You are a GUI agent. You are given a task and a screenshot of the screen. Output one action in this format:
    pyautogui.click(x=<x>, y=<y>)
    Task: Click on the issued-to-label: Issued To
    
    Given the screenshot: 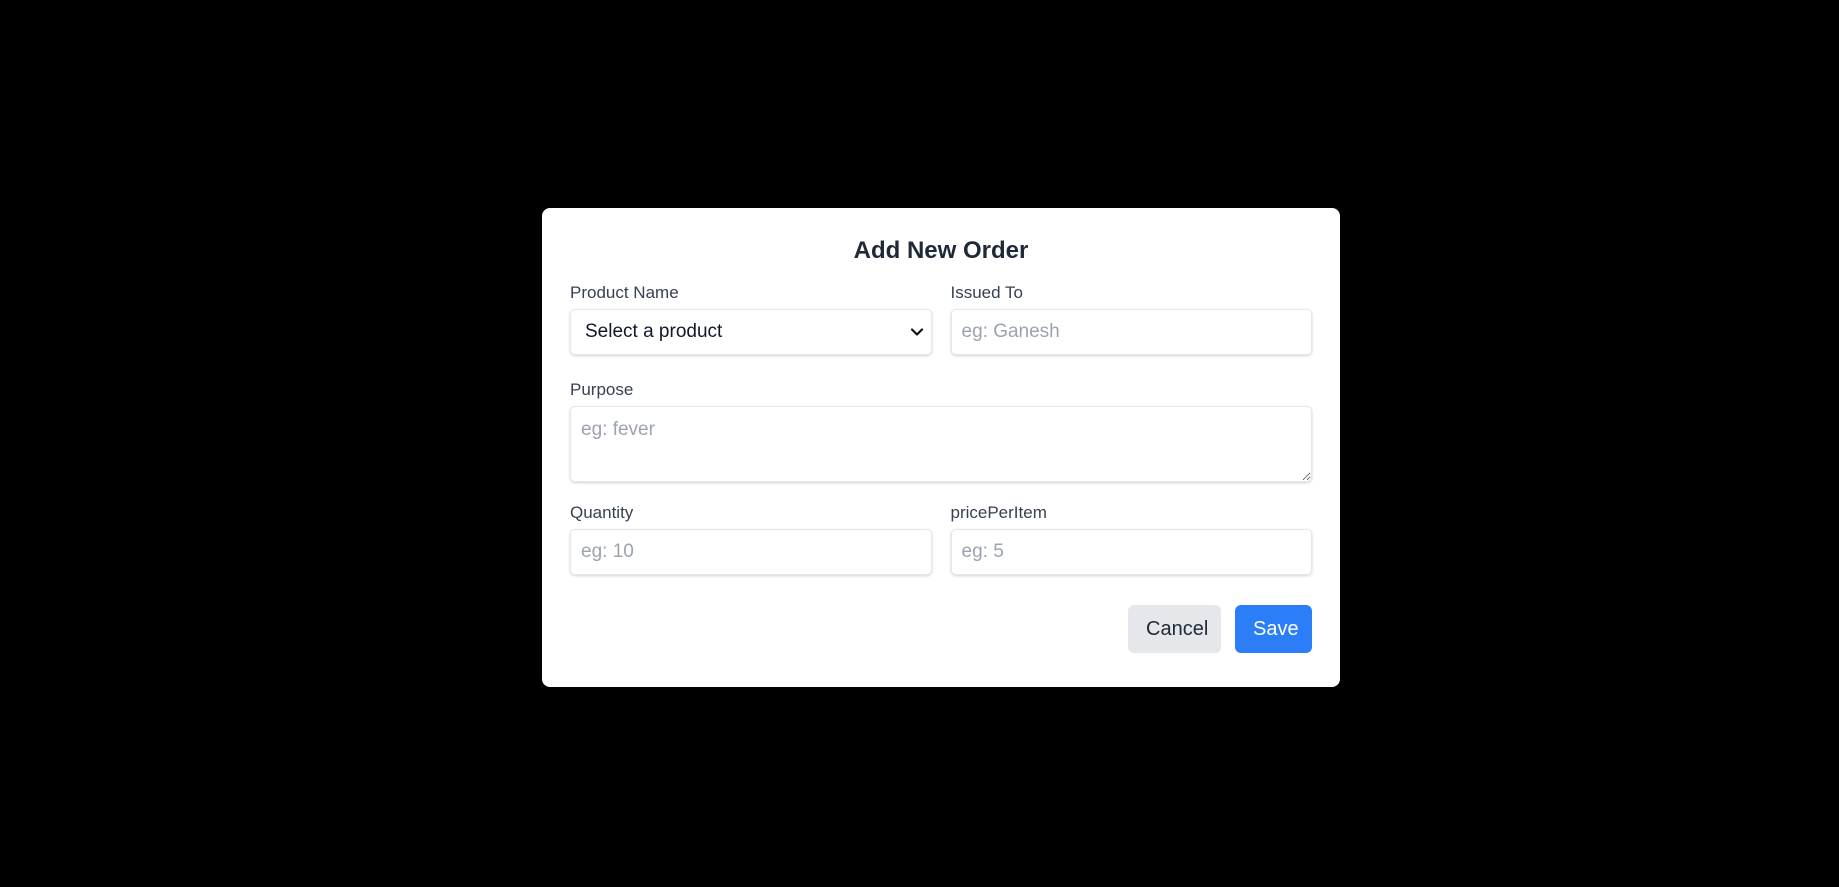 What is the action you would take?
    pyautogui.click(x=986, y=292)
    